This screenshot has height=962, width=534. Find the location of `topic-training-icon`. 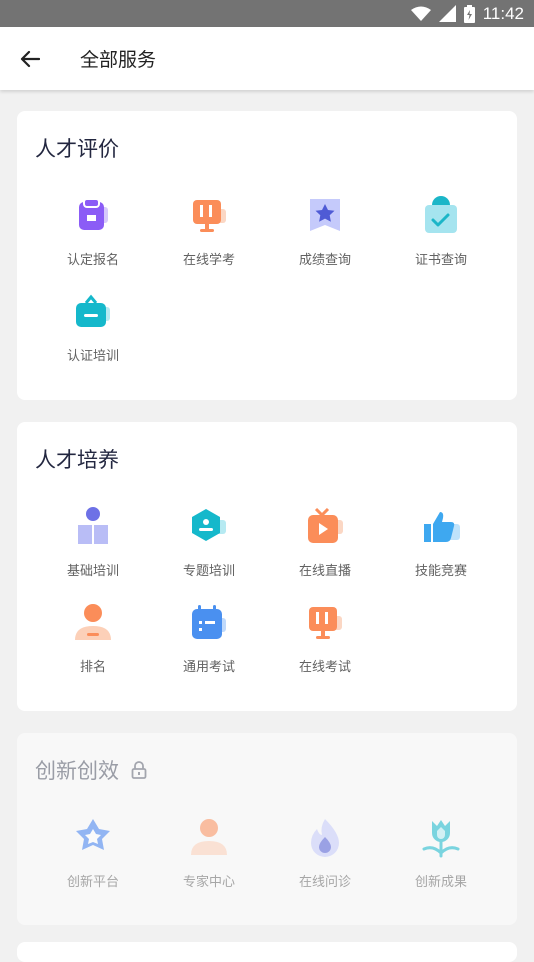

topic-training-icon is located at coordinates (209, 525).